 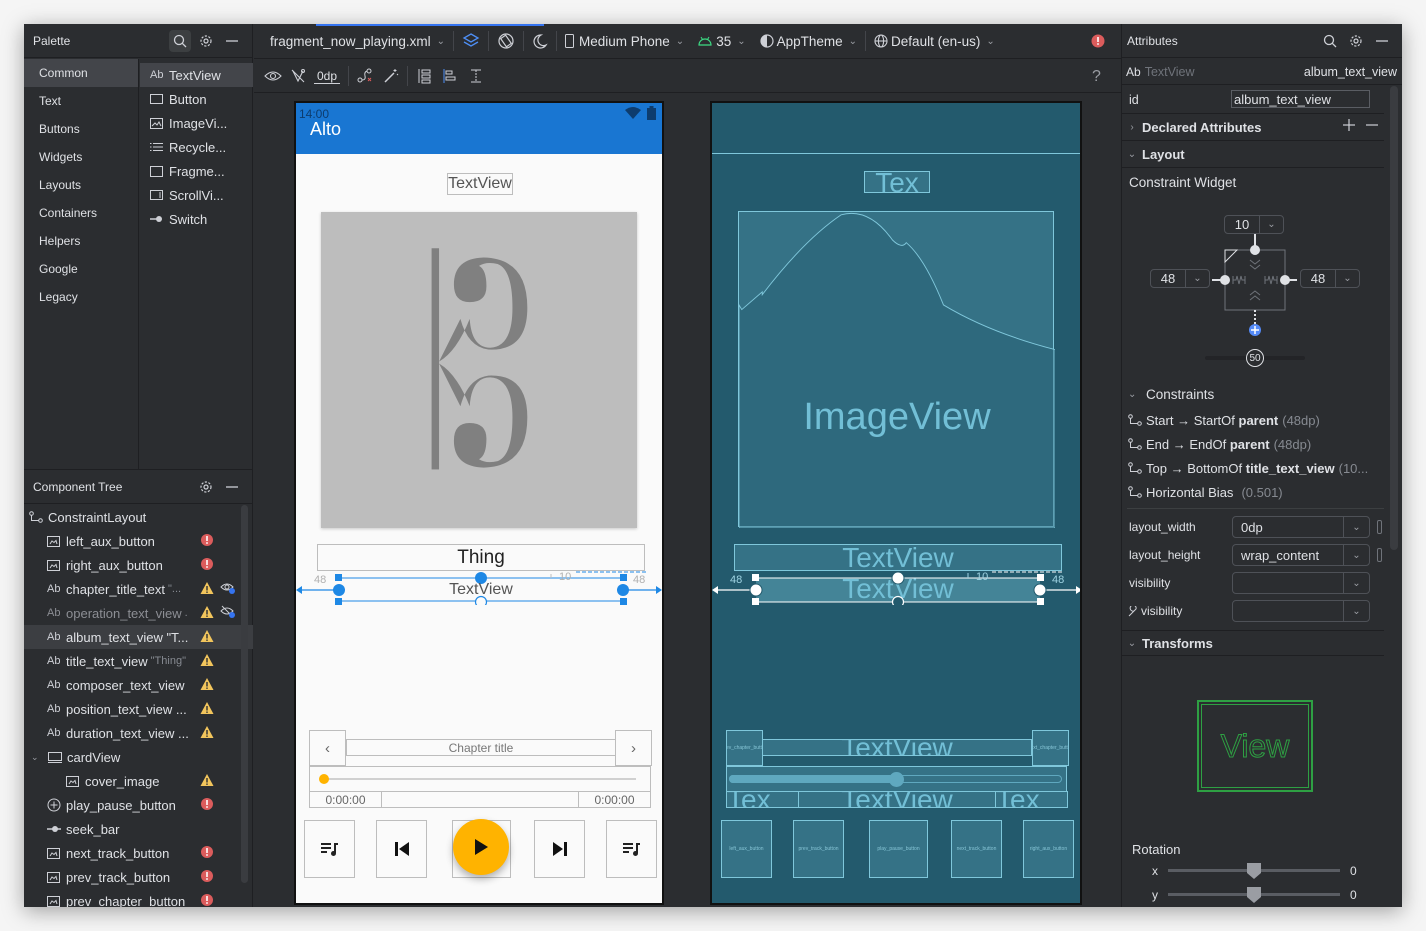 What do you see at coordinates (1301, 527) in the screenshot?
I see `layout-width-dropdown: 0dp ⌄` at bounding box center [1301, 527].